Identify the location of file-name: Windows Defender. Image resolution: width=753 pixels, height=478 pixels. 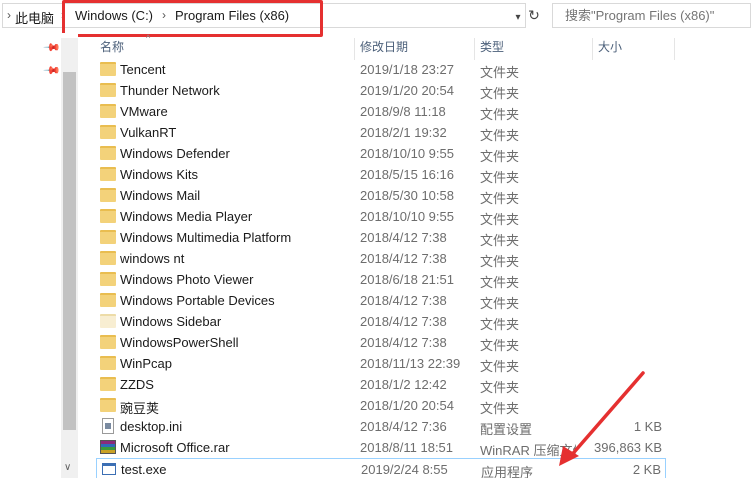
(175, 153).